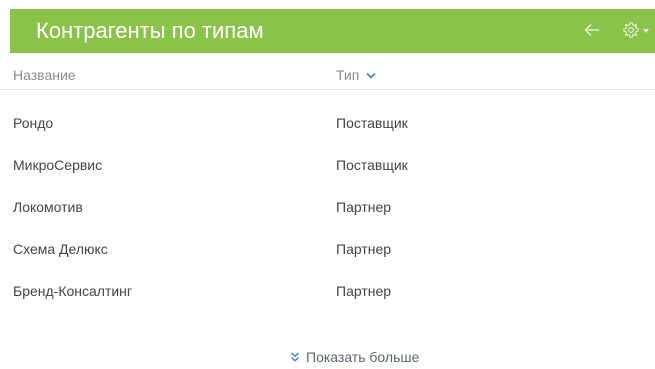 The width and height of the screenshot is (655, 369). What do you see at coordinates (73, 291) in the screenshot?
I see `cell-name: Бренд-Консалтинг` at bounding box center [73, 291].